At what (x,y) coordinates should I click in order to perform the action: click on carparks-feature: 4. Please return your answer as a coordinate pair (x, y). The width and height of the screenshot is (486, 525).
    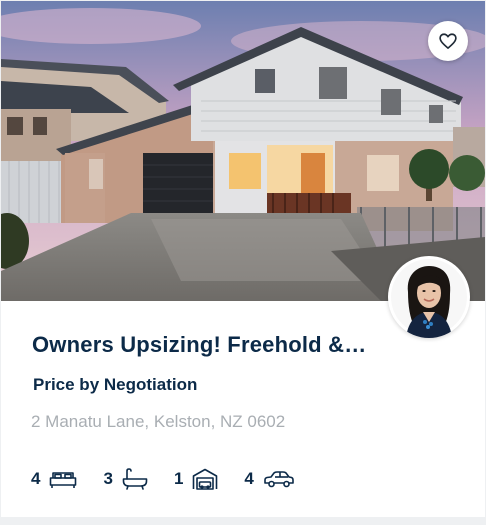
    Looking at the image, I should click on (269, 479).